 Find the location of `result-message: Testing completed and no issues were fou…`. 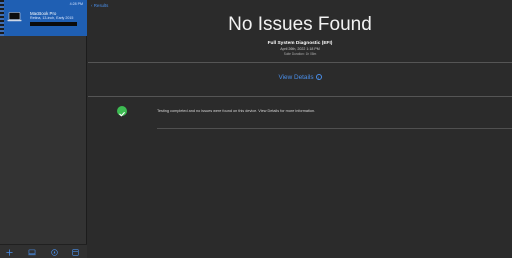

result-message: Testing completed and no issues were fou… is located at coordinates (236, 111).